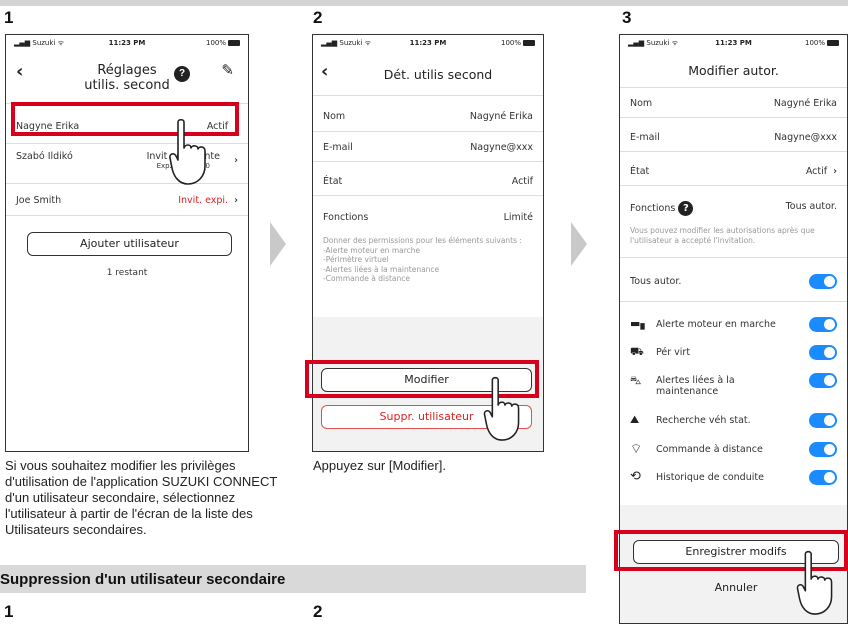  Describe the element at coordinates (716, 324) in the screenshot. I see `feature-label: Alerte moteur en marche` at that location.